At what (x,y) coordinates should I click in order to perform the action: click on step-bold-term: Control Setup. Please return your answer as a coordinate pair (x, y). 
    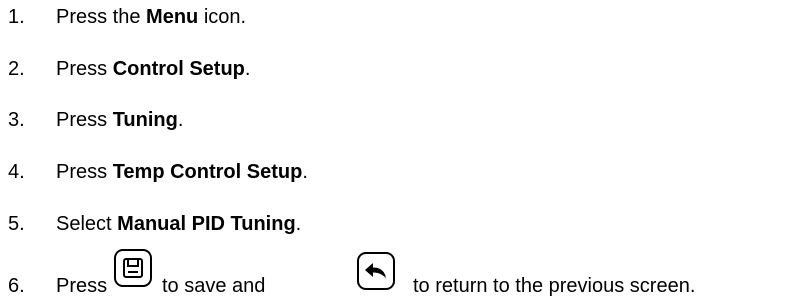
    Looking at the image, I should click on (178, 69).